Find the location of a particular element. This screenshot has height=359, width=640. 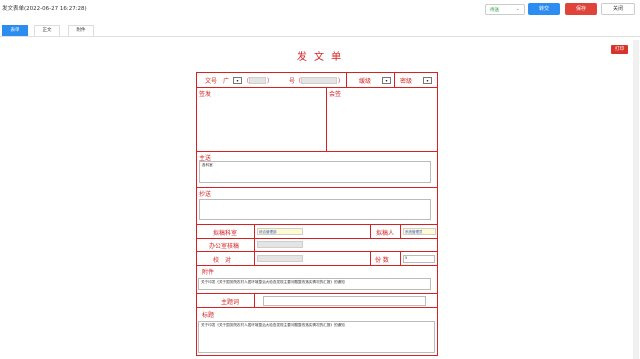

top-bar: 发文表单(2022-06-27 16:27:28) 待送 ⌄ 转交 保存 关闭 is located at coordinates (320, 10).